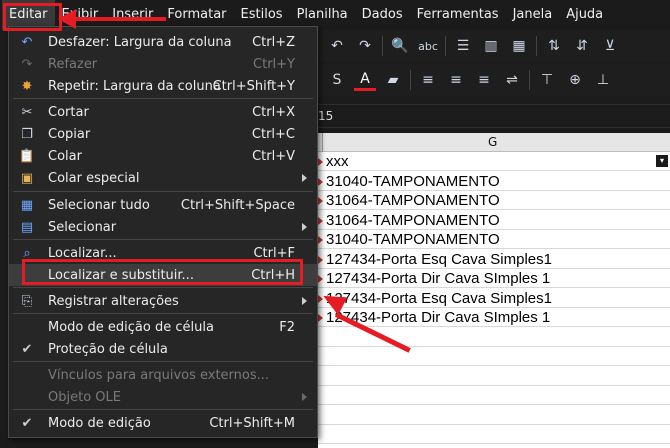 The width and height of the screenshot is (670, 448). I want to click on autofilter-dropdown-icon: ▾, so click(662, 161).